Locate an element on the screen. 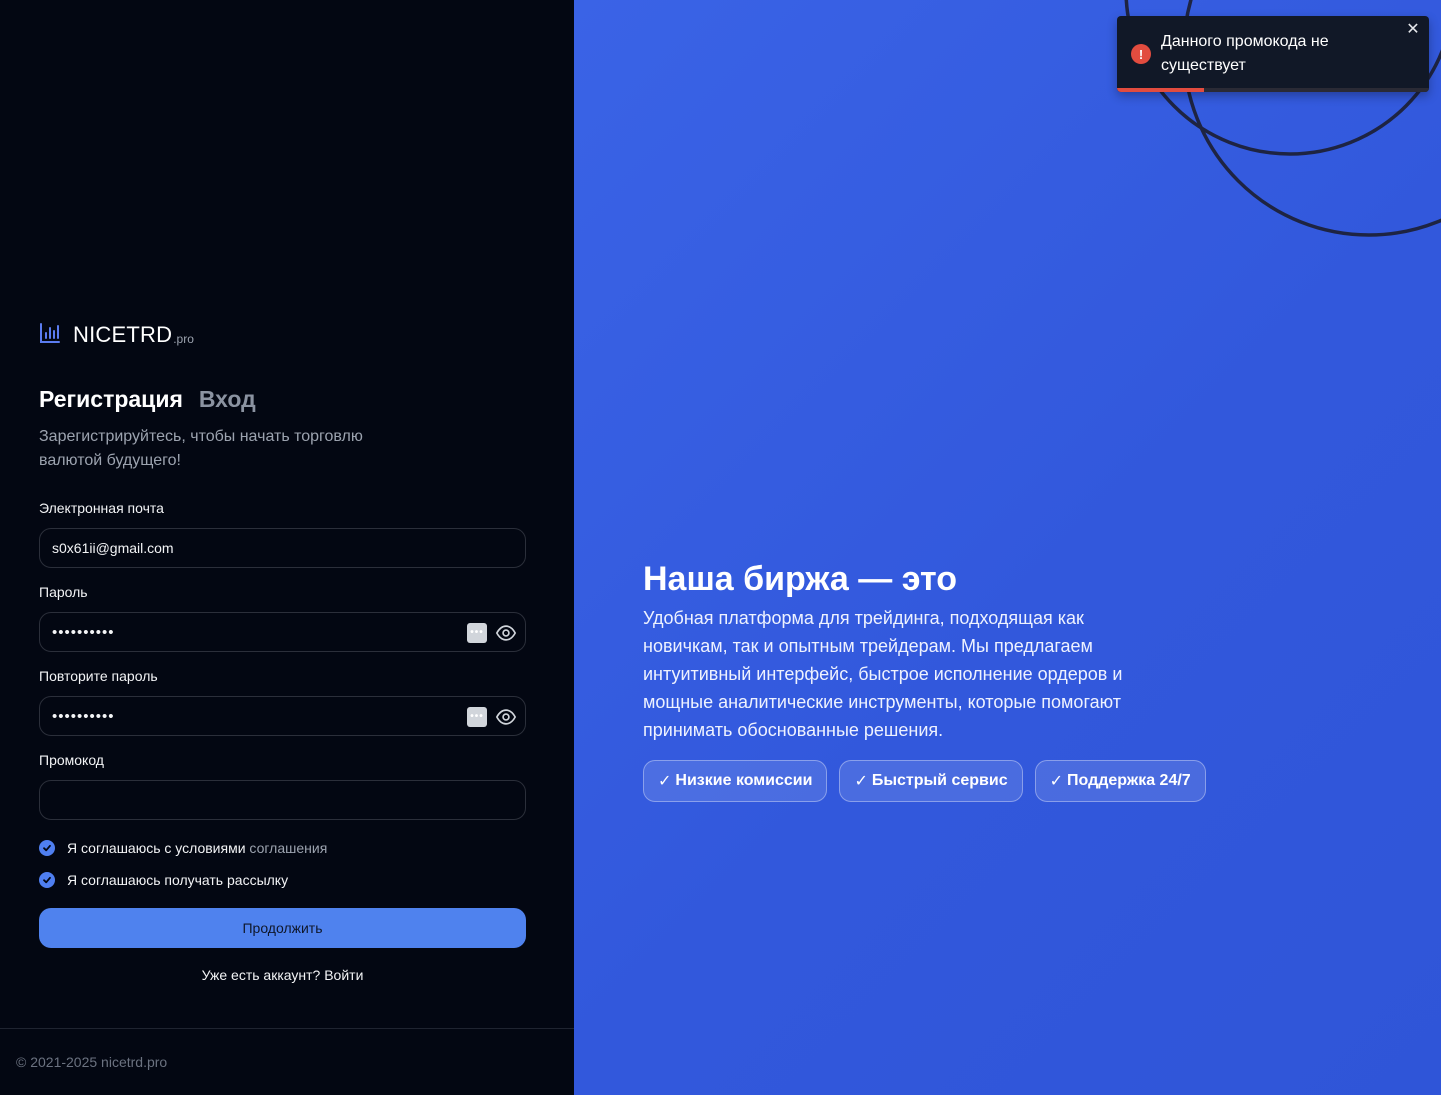 This screenshot has height=1095, width=1441. promo-label: Промокод is located at coordinates (71, 760).